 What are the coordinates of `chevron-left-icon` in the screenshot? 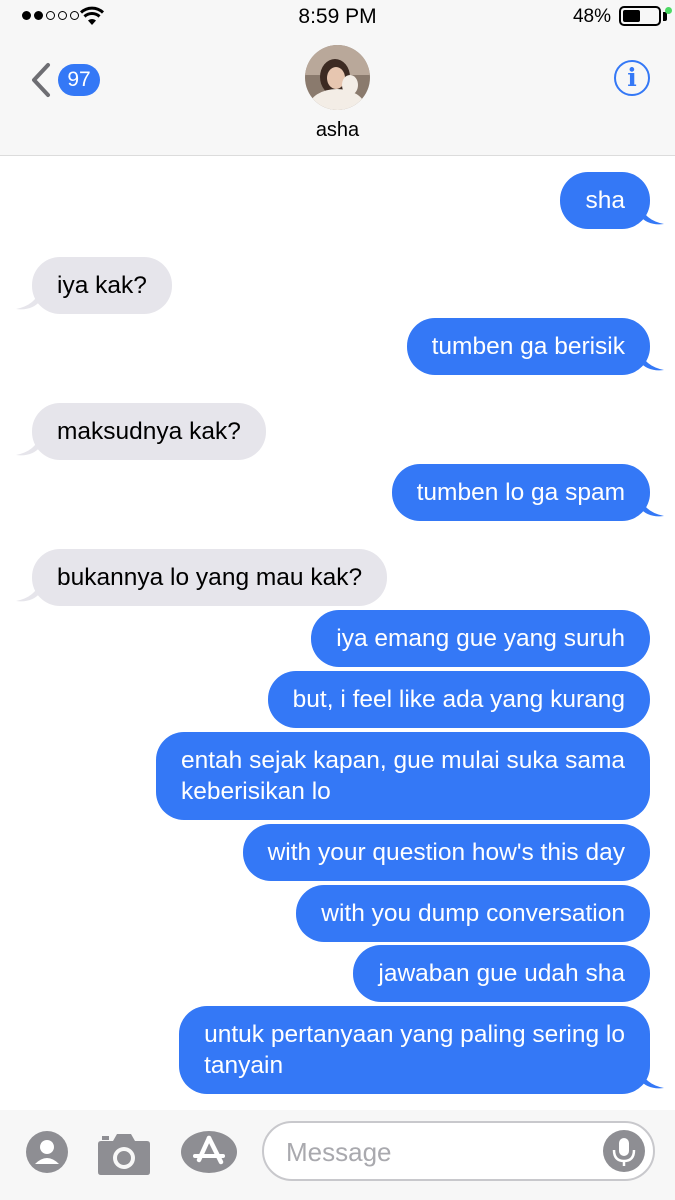 It's located at (41, 80).